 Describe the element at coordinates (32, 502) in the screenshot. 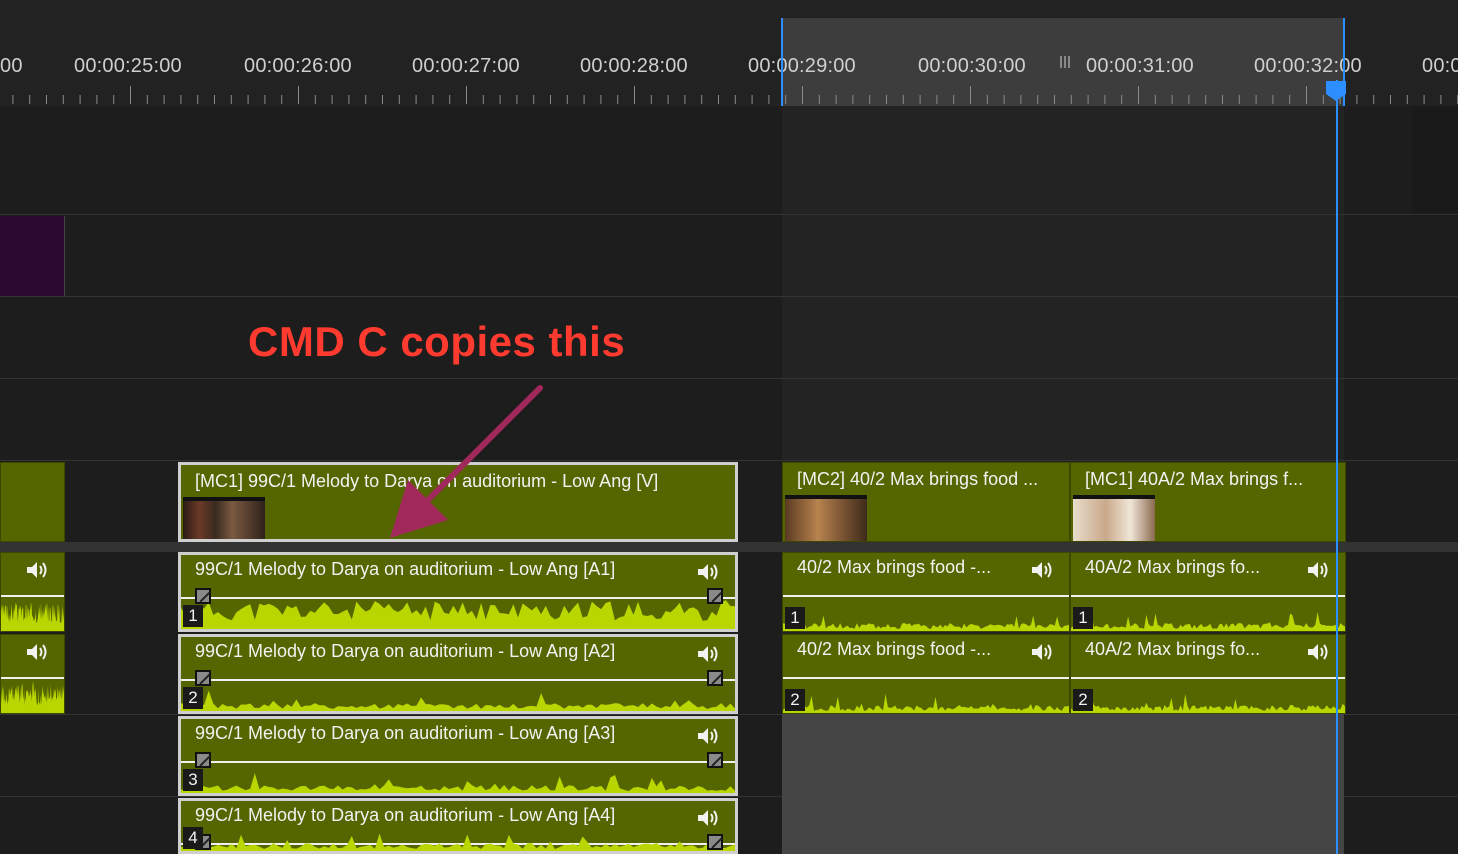

I see `video-clip-partial` at that location.